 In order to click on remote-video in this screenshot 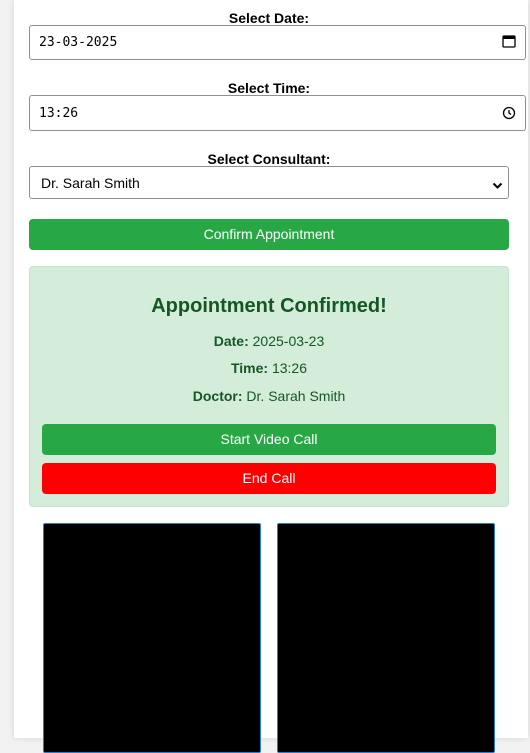, I will do `click(386, 638)`.